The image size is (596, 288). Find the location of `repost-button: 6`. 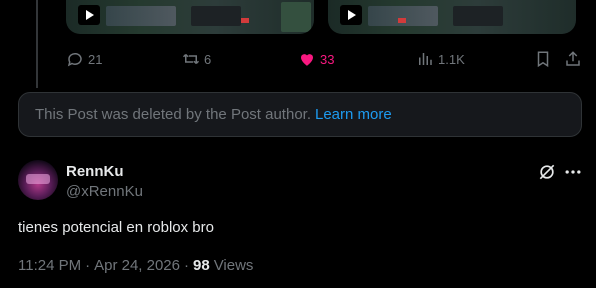

repost-button: 6 is located at coordinates (196, 59).